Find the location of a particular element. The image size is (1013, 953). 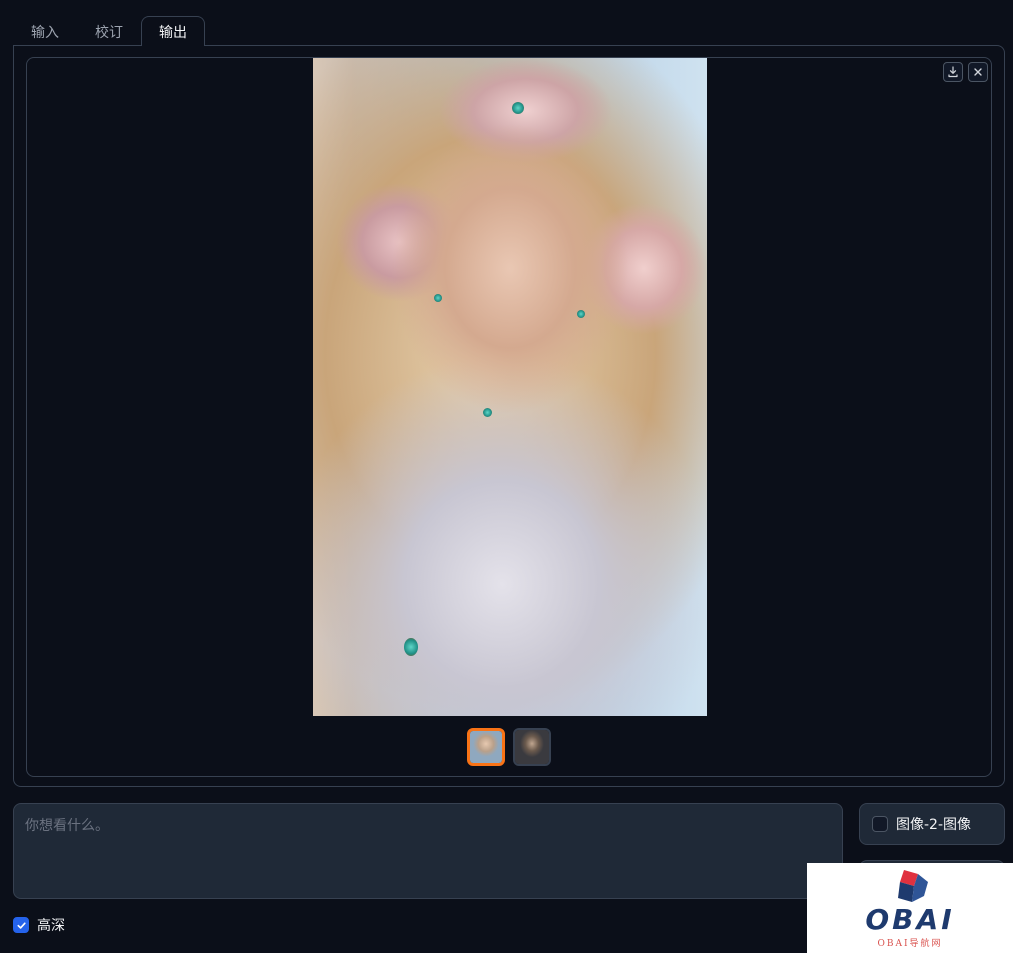

download-button is located at coordinates (953, 72).